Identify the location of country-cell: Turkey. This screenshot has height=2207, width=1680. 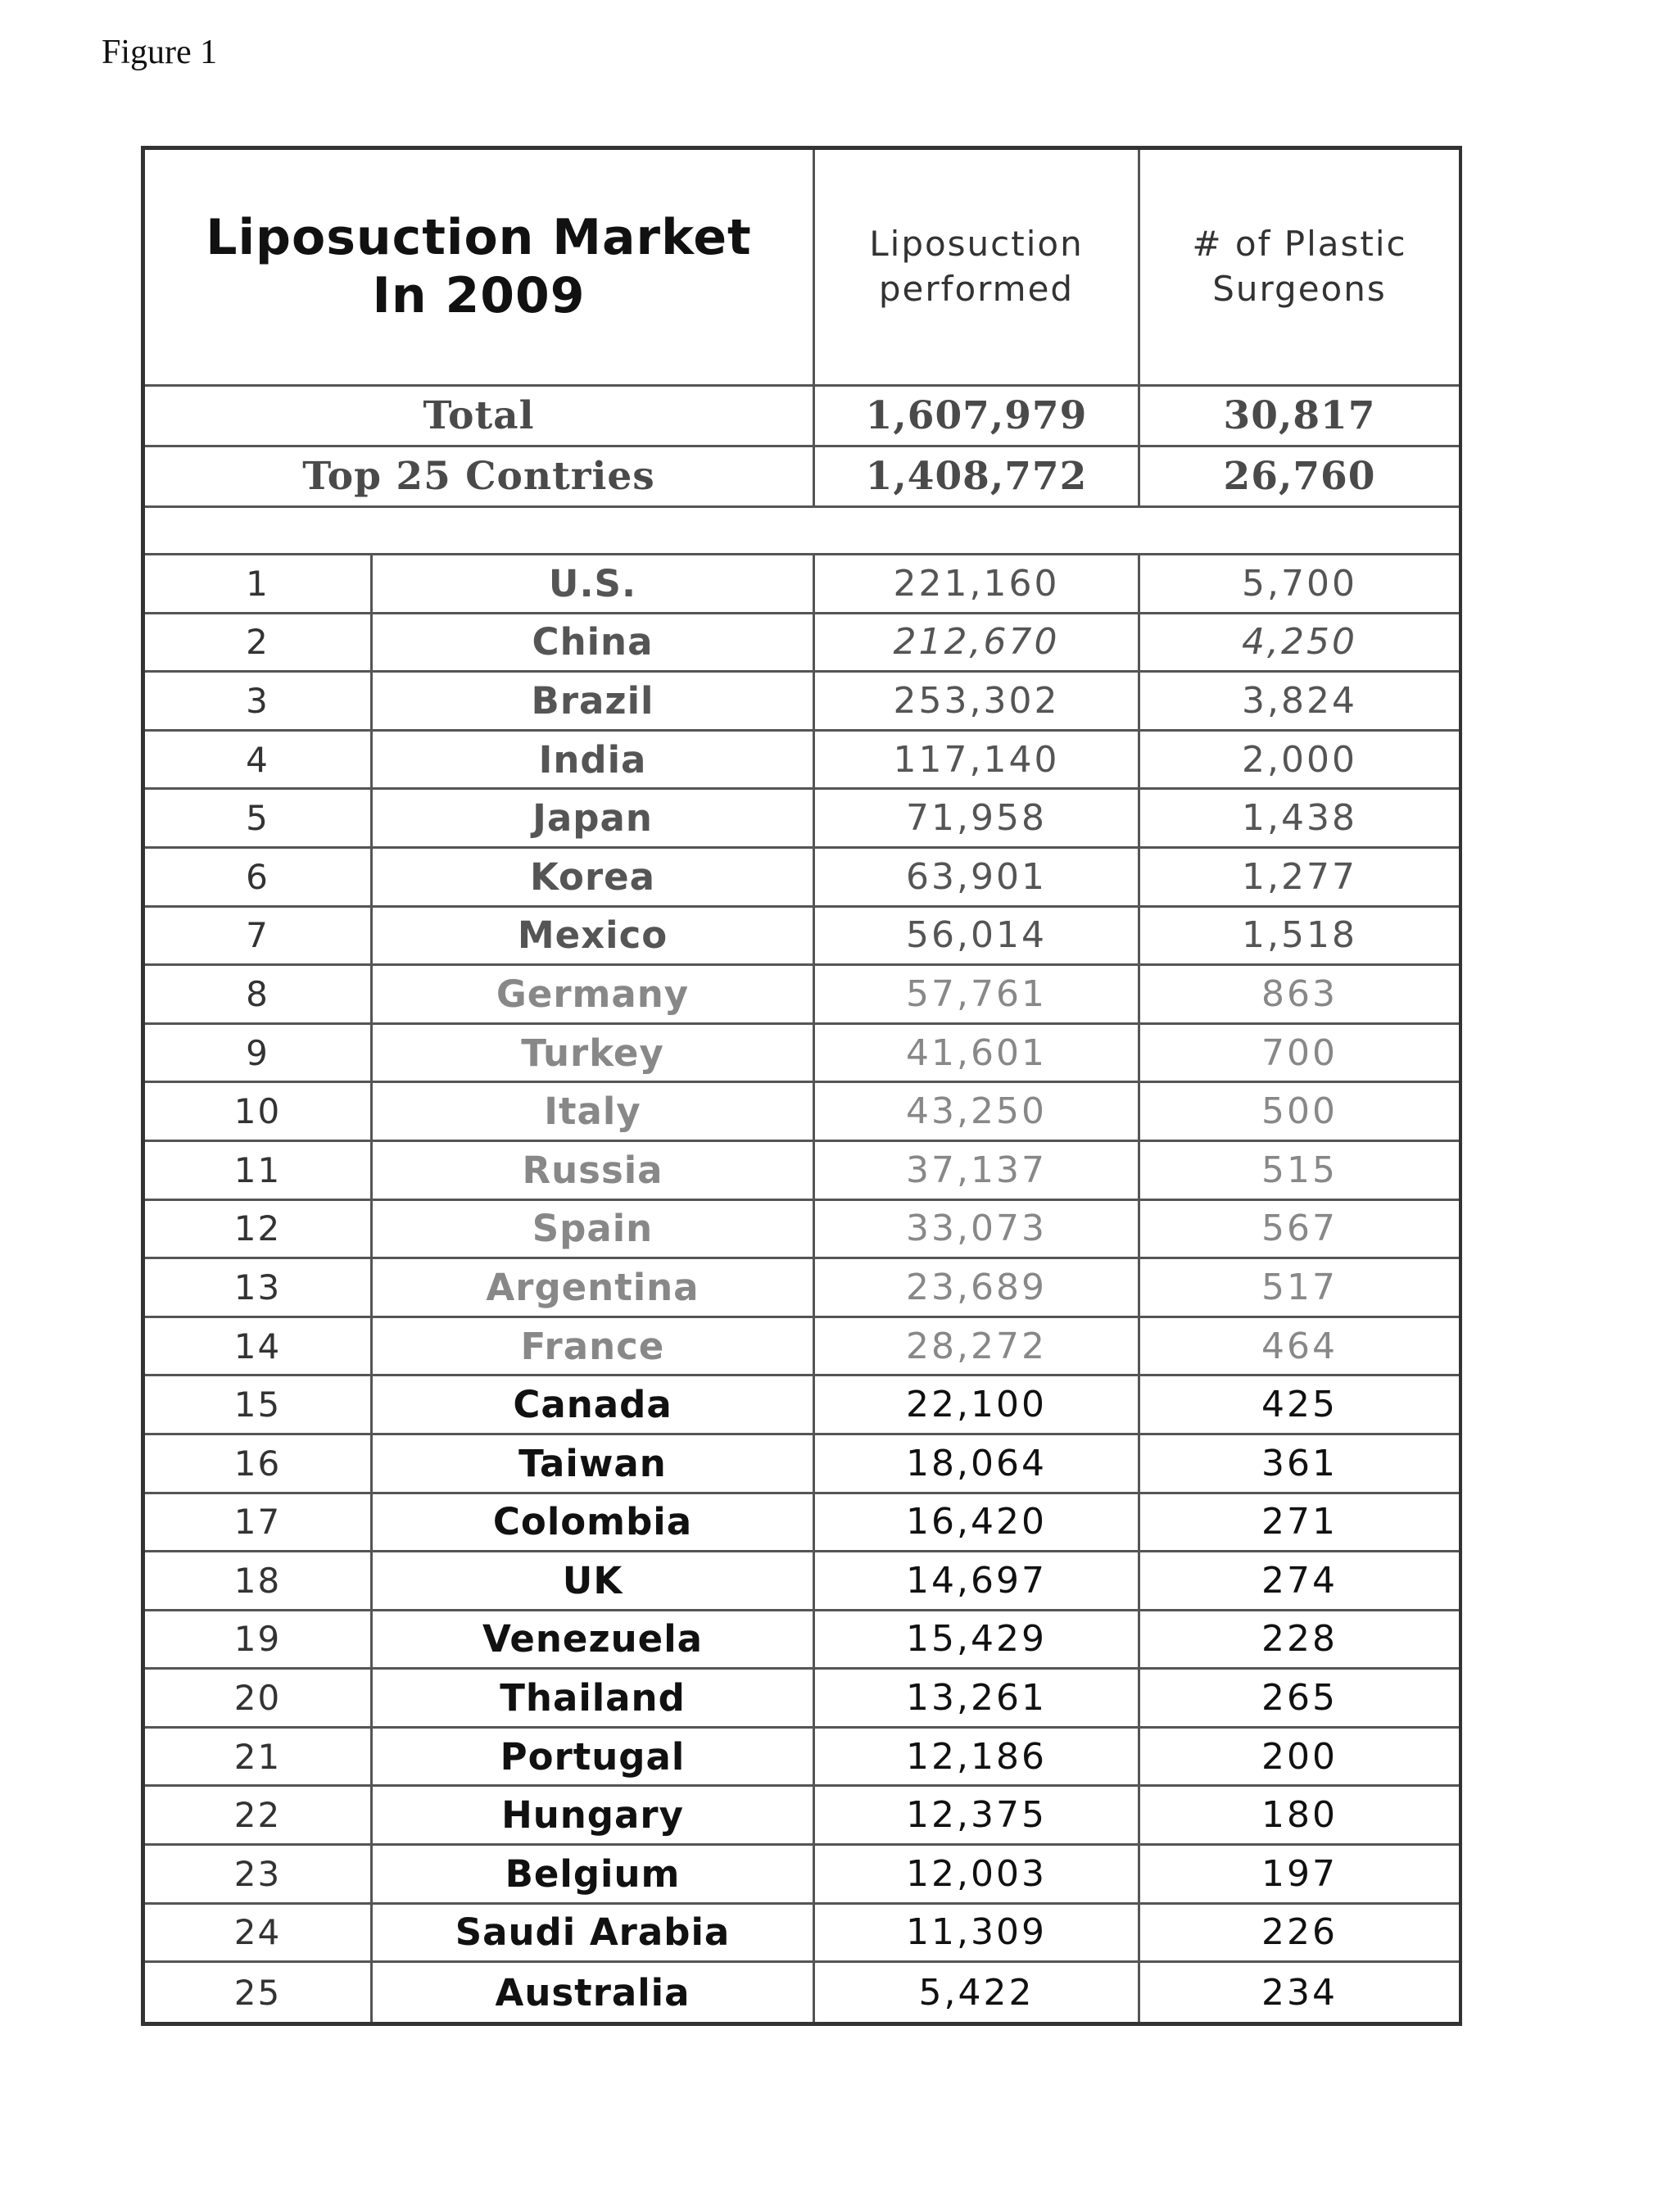
(594, 1052).